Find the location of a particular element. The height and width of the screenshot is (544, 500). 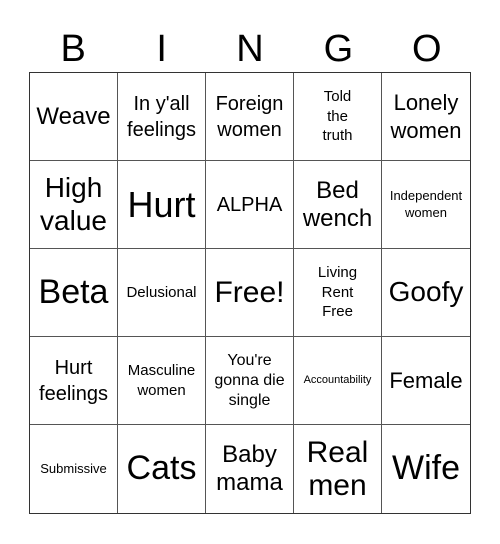

bingo-cell: Living Rent Free is located at coordinates (338, 293).